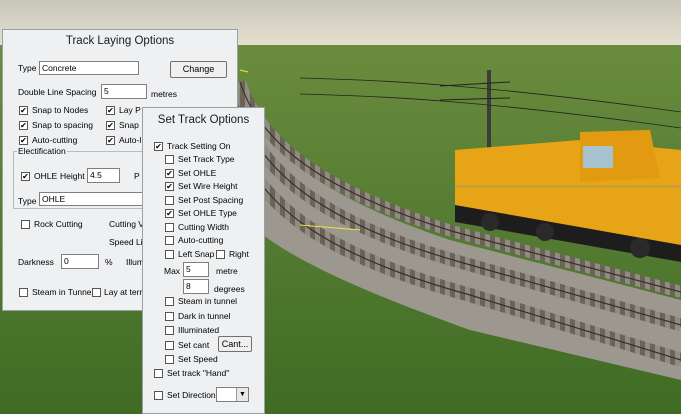 This screenshot has height=414, width=681. I want to click on ohle-checkbox: ✔, so click(25, 176).